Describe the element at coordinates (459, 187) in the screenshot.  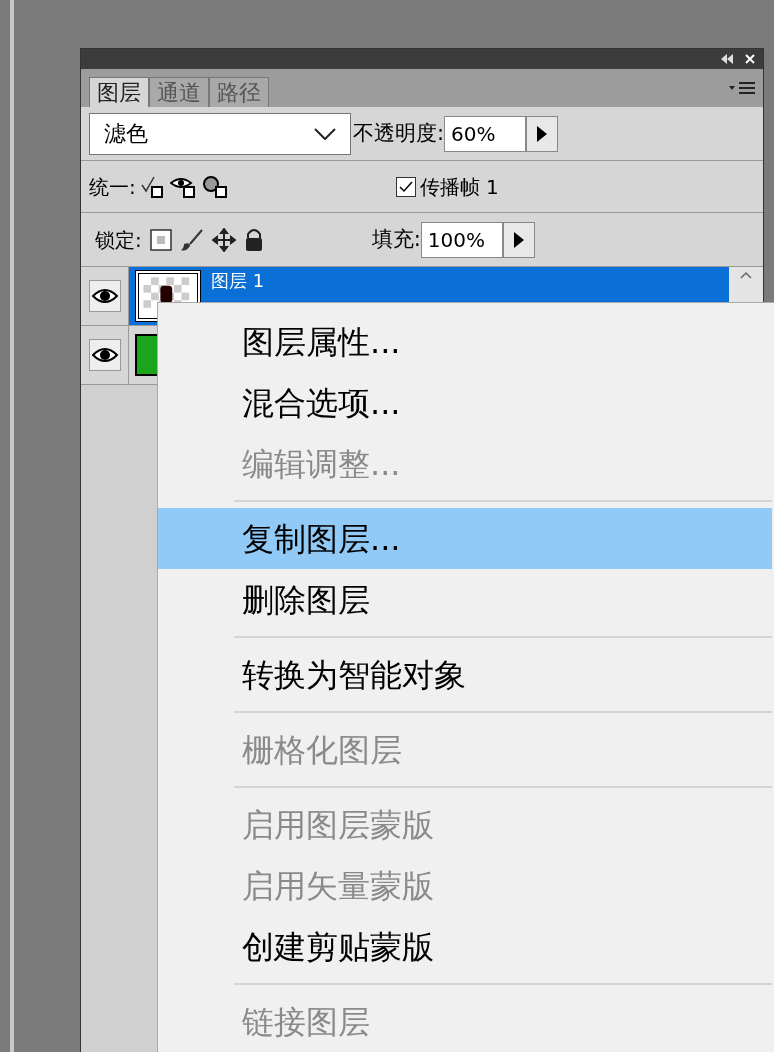
I see `propagate-label: 传播帧 1` at that location.